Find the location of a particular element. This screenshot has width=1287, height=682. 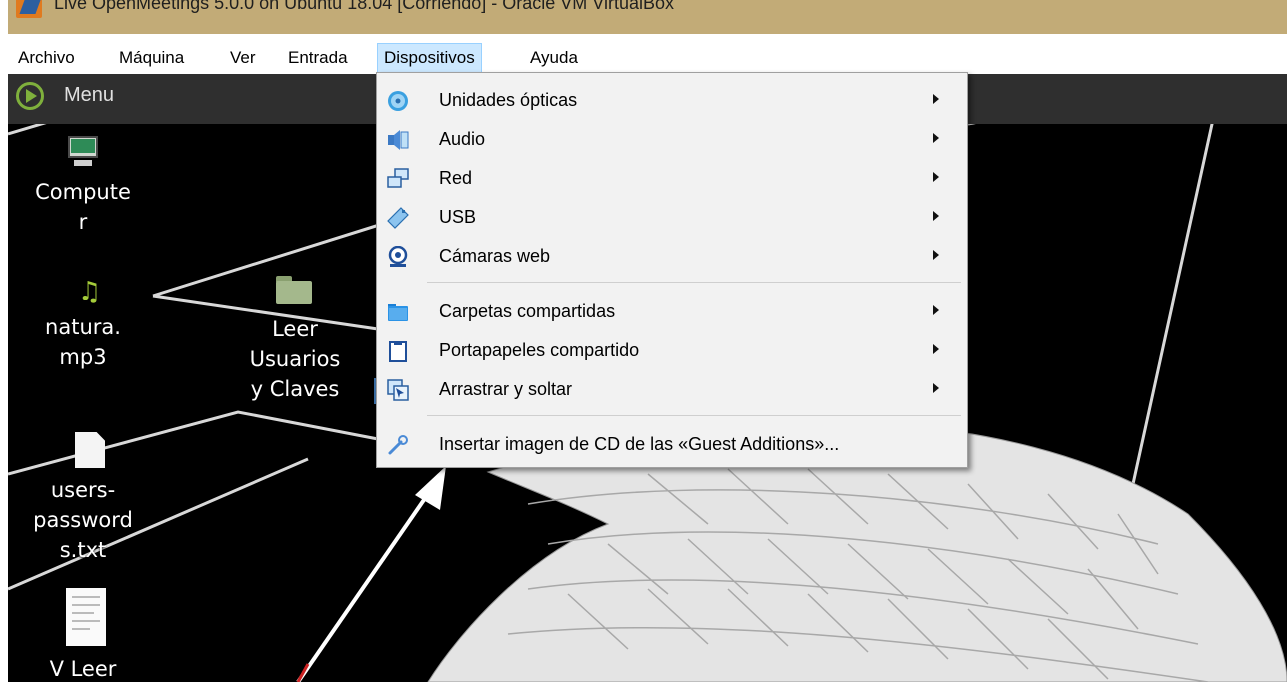

drag-drop-icon is located at coordinates (398, 390).